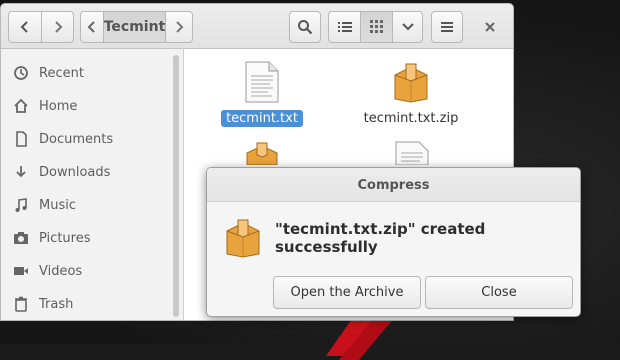  What do you see at coordinates (61, 73) in the screenshot?
I see `sidebar-item-label: Recent` at bounding box center [61, 73].